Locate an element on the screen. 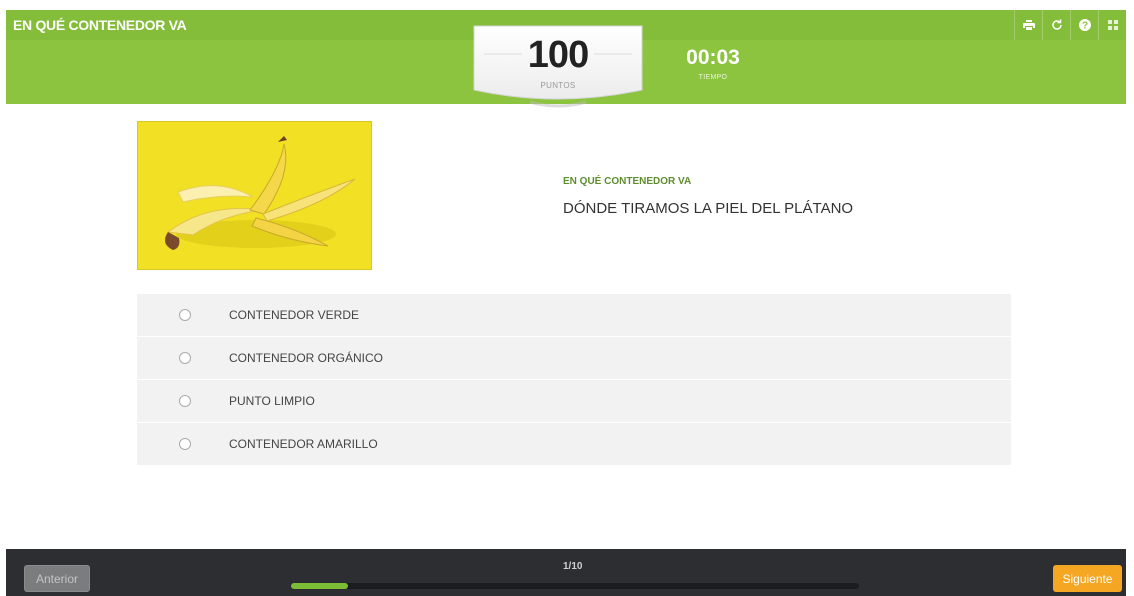  header-toolbar: ? is located at coordinates (1070, 25).